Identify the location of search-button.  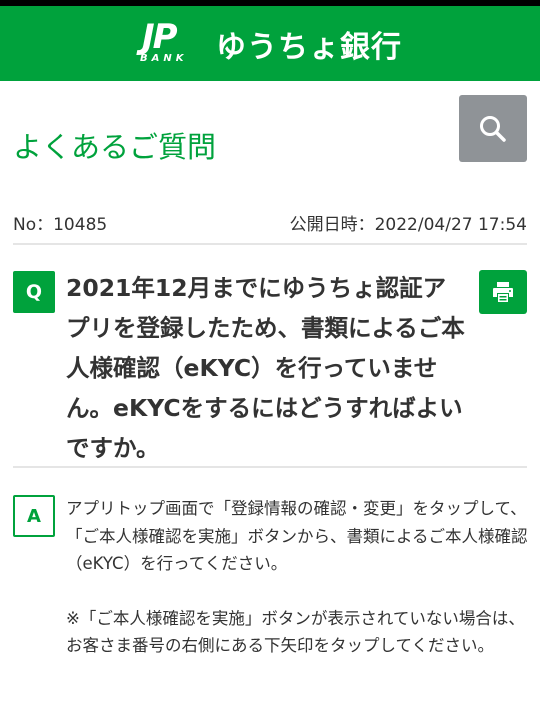
(493, 128).